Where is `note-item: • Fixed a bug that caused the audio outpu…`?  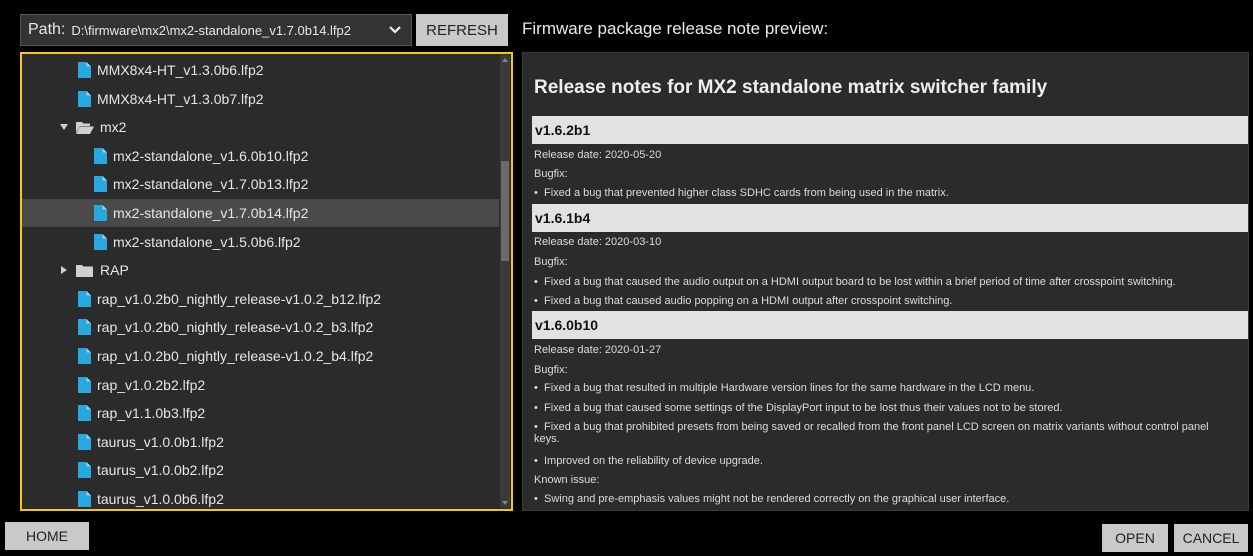 note-item: • Fixed a bug that caused the audio outpu… is located at coordinates (855, 282).